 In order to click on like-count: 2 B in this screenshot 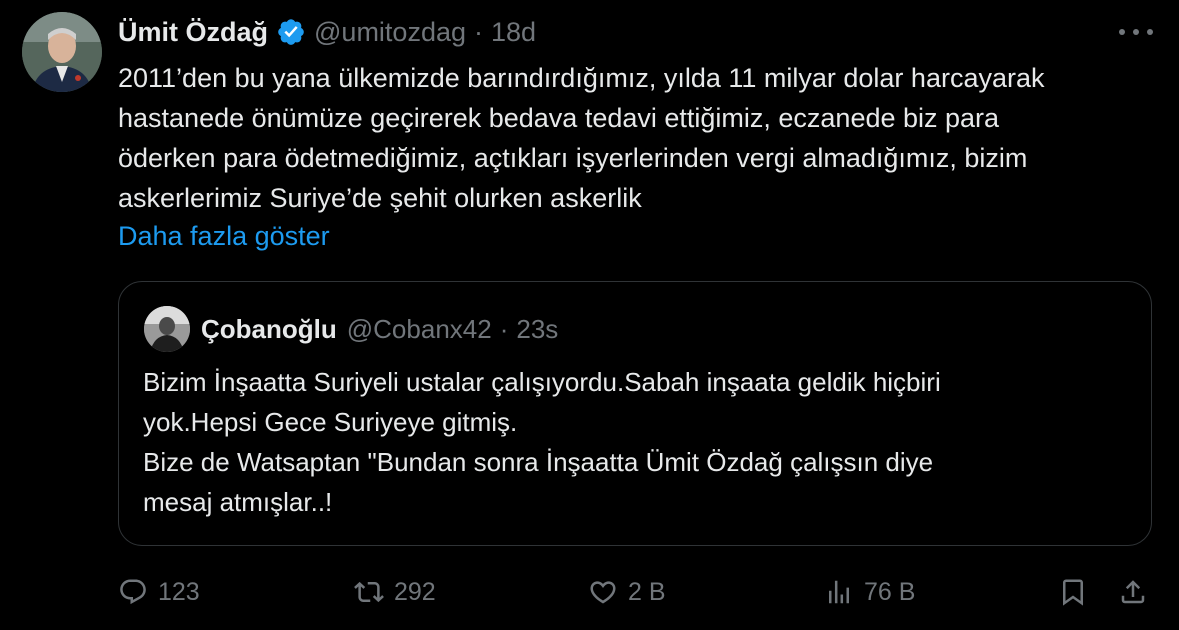, I will do `click(647, 591)`.